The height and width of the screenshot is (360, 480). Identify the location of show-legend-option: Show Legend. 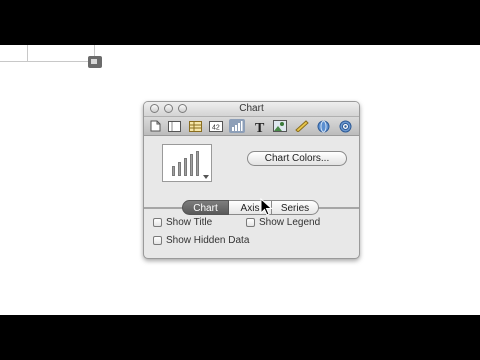
(283, 222).